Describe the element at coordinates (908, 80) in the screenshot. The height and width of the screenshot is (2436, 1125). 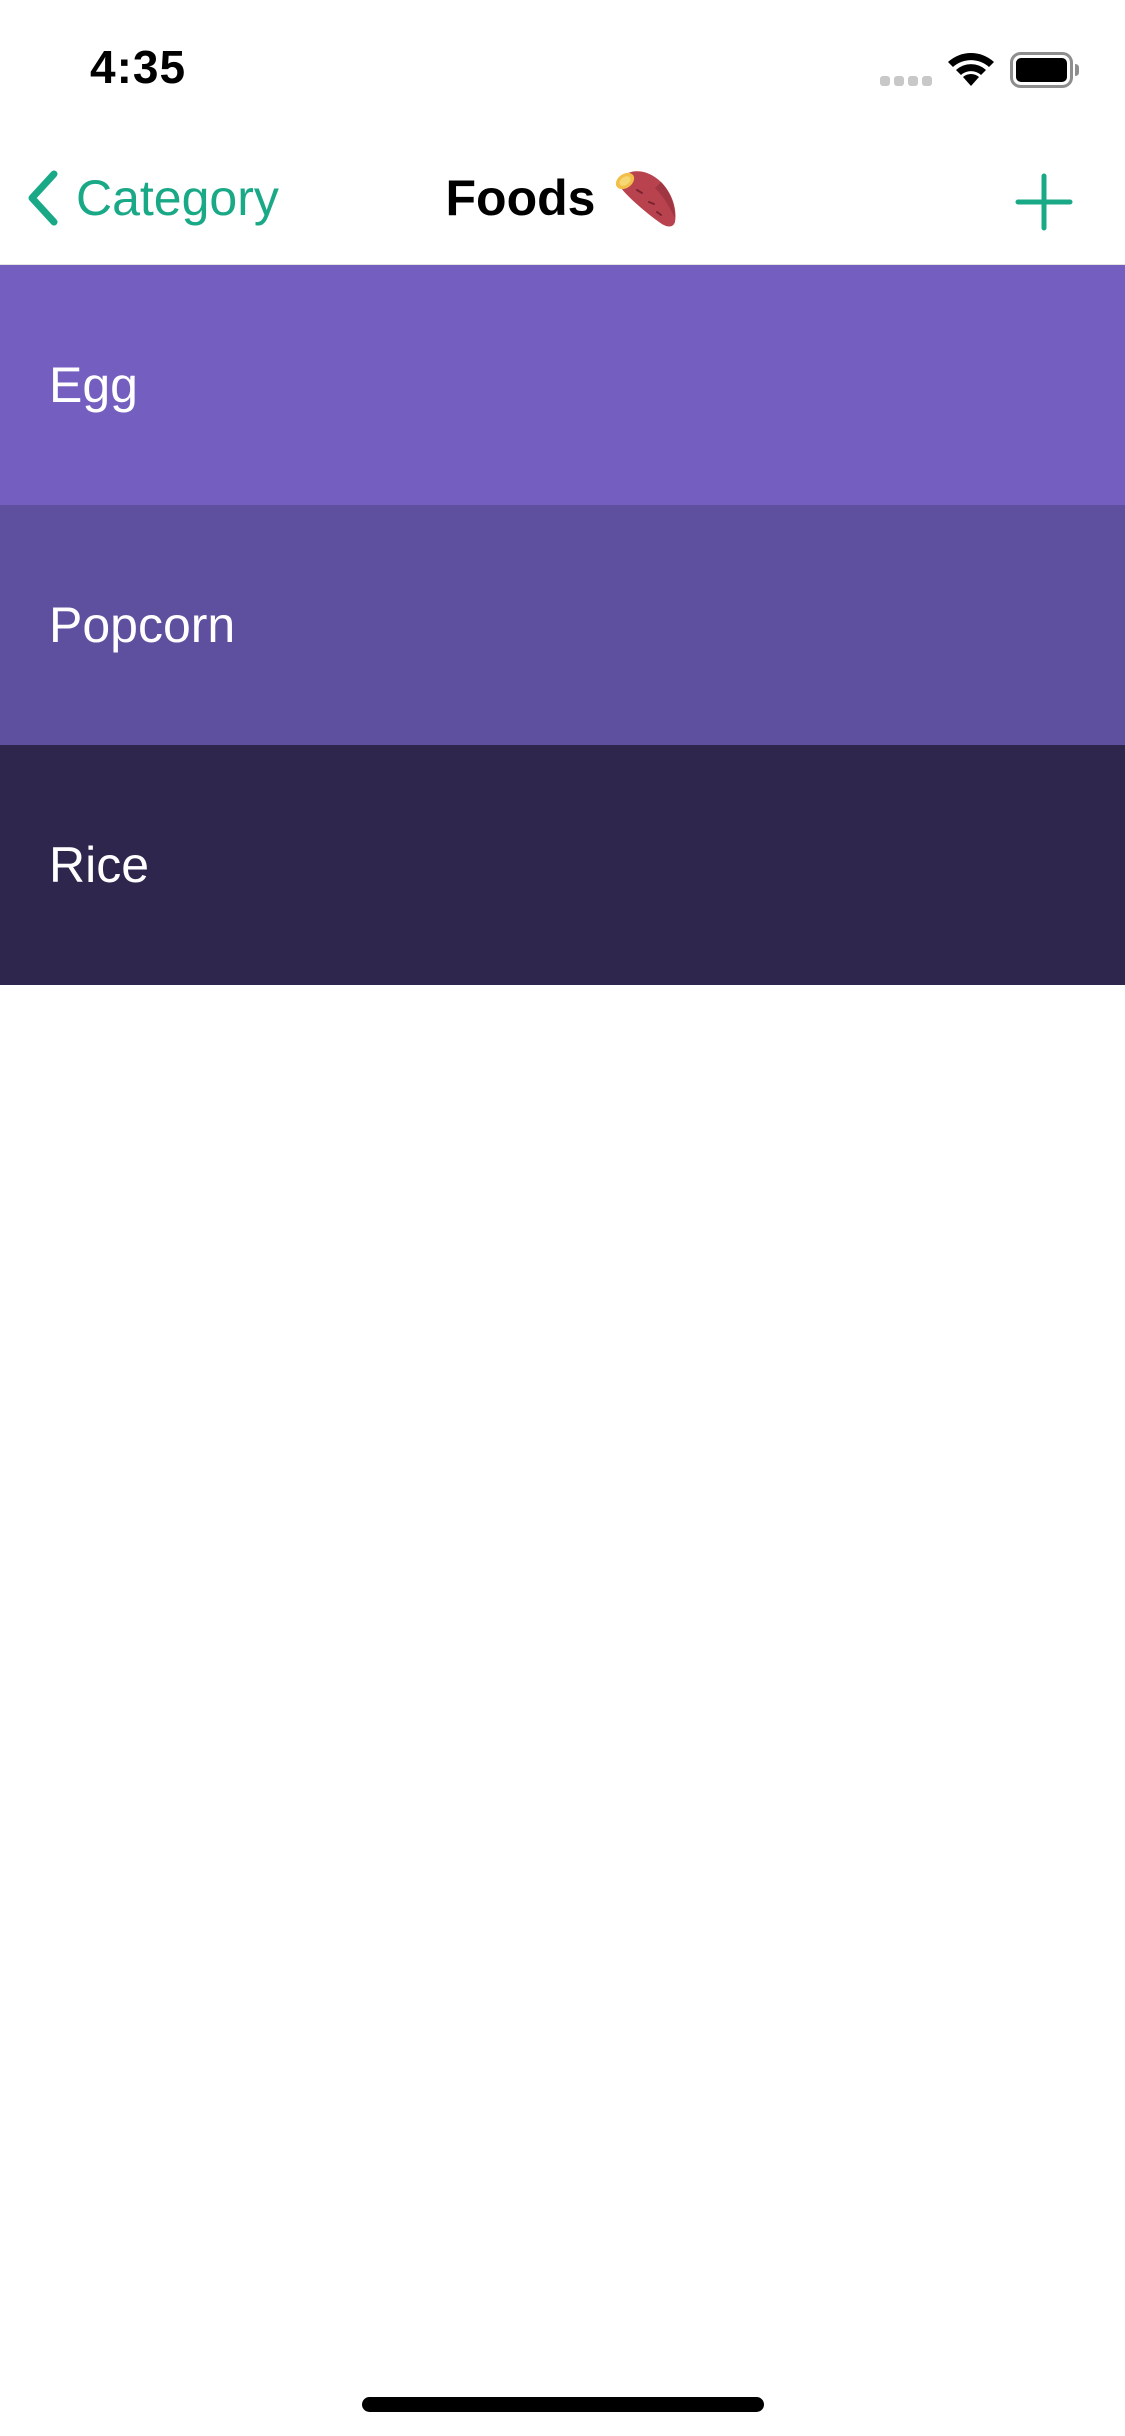
I see `cellular-signal-icon` at that location.